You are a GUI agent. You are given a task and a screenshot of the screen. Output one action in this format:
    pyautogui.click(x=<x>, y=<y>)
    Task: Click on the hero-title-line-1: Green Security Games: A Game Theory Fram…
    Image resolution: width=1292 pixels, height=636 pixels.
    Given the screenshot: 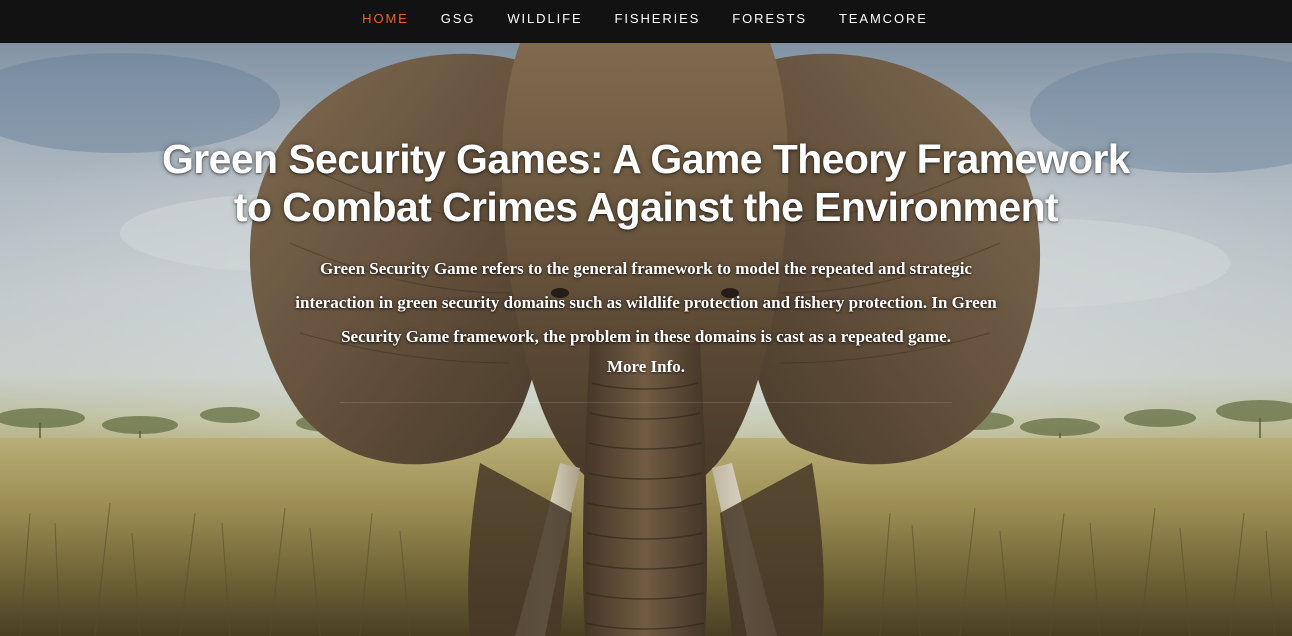 What is the action you would take?
    pyautogui.click(x=646, y=159)
    